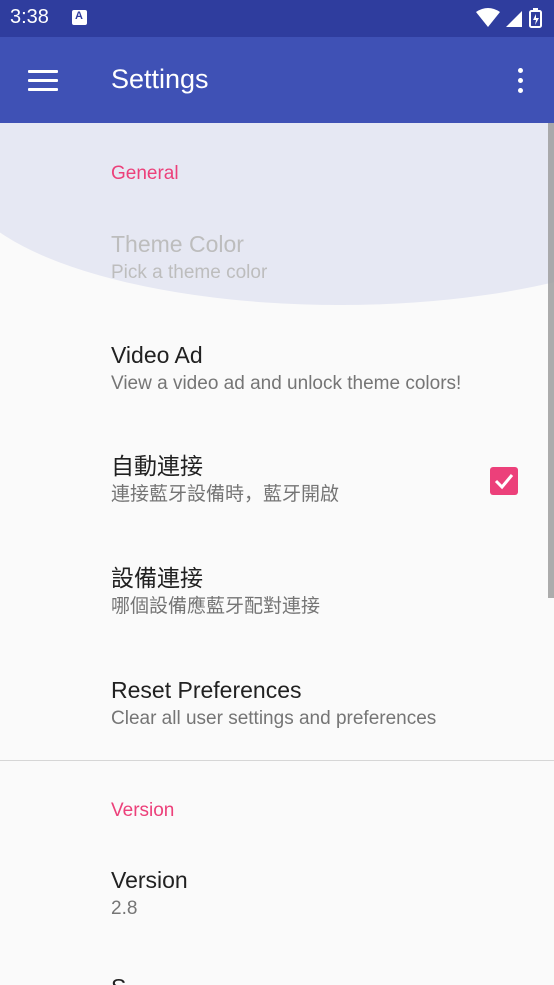 The height and width of the screenshot is (985, 554). Describe the element at coordinates (43, 80) in the screenshot. I see `menu-icon` at that location.